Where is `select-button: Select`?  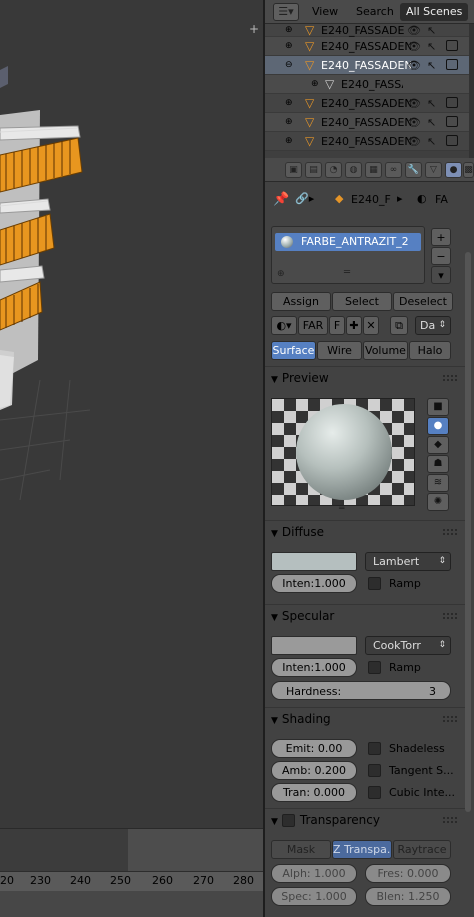 select-button: Select is located at coordinates (362, 301).